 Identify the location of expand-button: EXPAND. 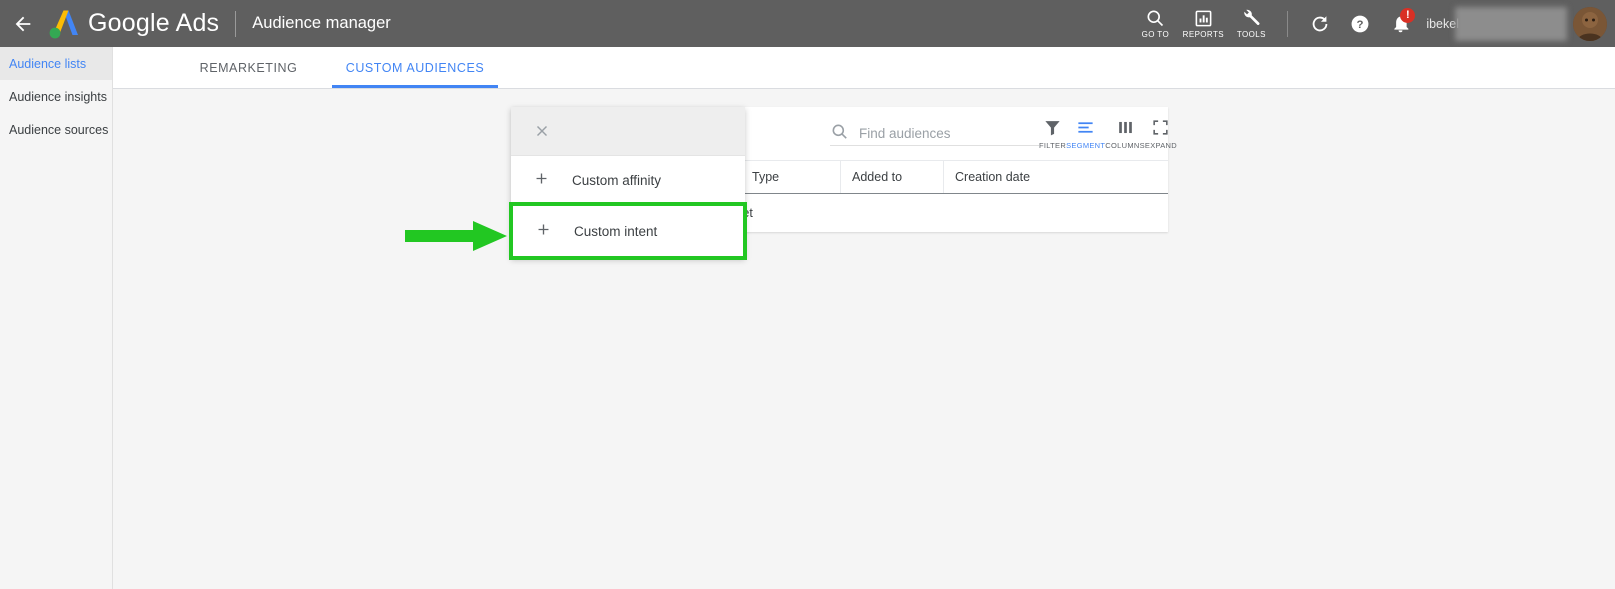
(1161, 133).